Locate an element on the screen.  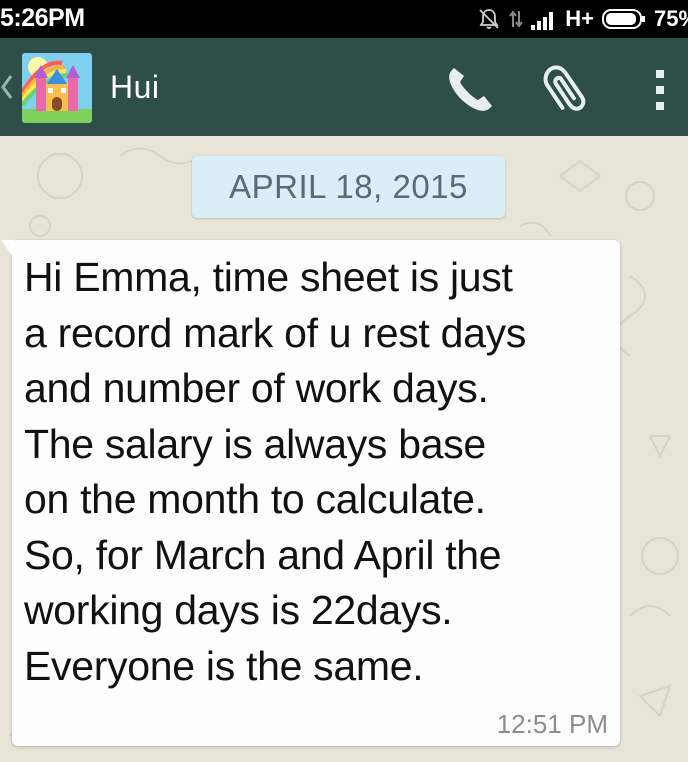
date-divider: APRIL 18, 2015 is located at coordinates (348, 187).